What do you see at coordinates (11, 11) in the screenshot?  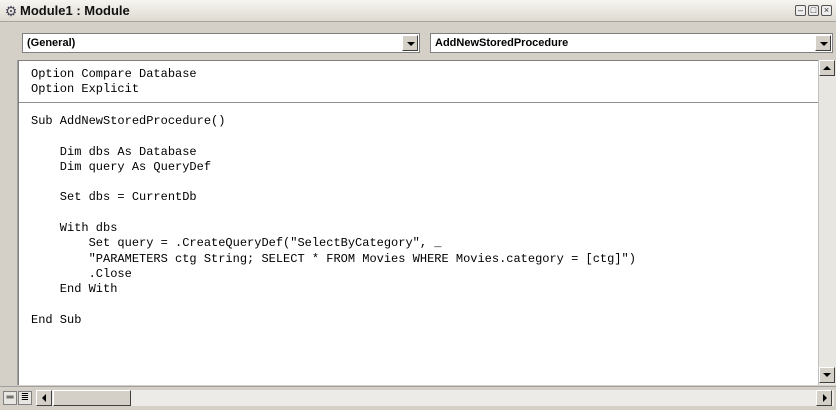 I see `module-icon: ⚙` at bounding box center [11, 11].